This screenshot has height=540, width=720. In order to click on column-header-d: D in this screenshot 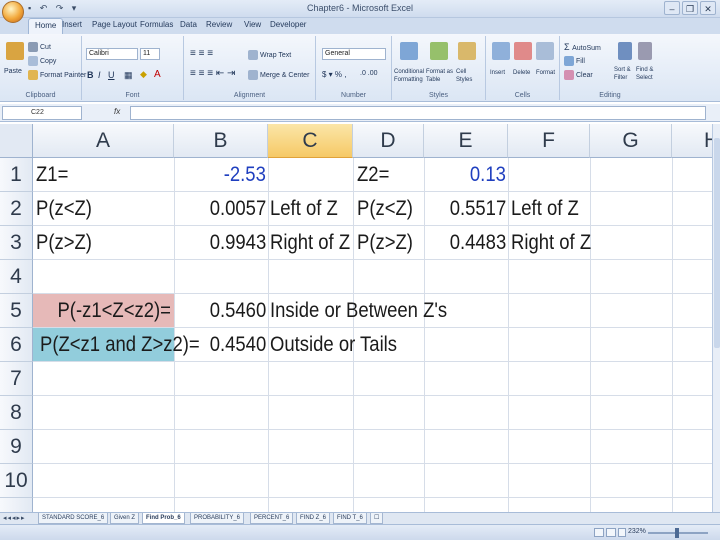, I will do `click(388, 141)`.